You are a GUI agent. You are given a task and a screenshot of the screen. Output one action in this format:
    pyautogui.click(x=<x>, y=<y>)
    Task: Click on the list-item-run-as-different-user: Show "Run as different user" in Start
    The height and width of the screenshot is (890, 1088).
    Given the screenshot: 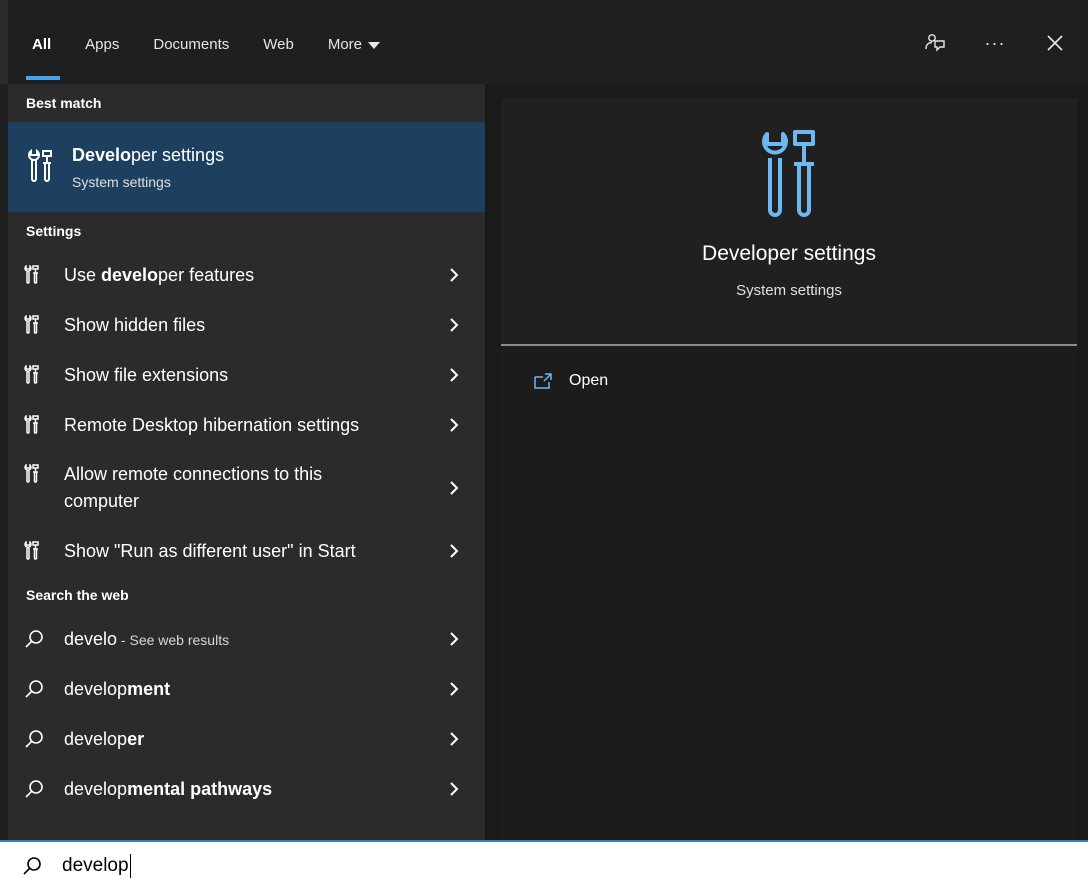 What is the action you would take?
    pyautogui.click(x=246, y=551)
    